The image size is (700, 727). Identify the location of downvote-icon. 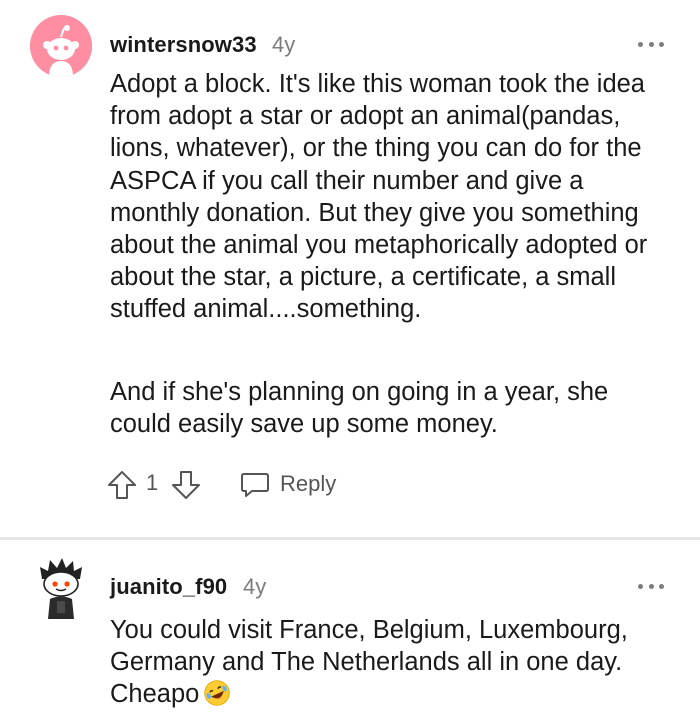
(186, 485).